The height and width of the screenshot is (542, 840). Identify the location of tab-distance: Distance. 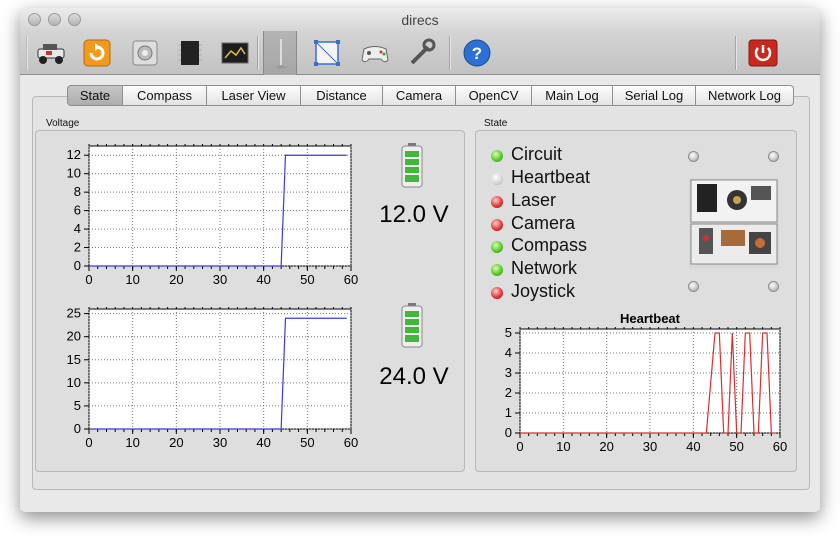
(342, 95).